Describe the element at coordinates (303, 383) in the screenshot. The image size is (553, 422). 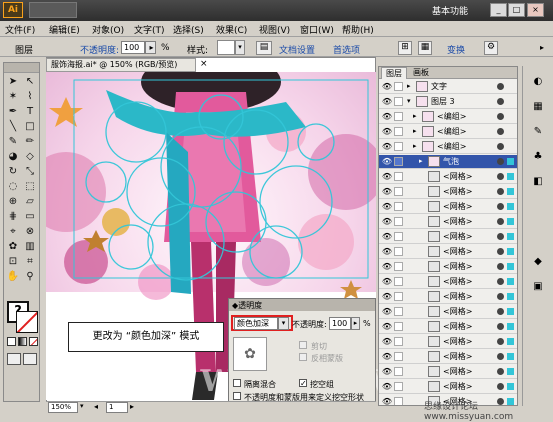
I see `knockout-group-checkbox: ✓` at that location.